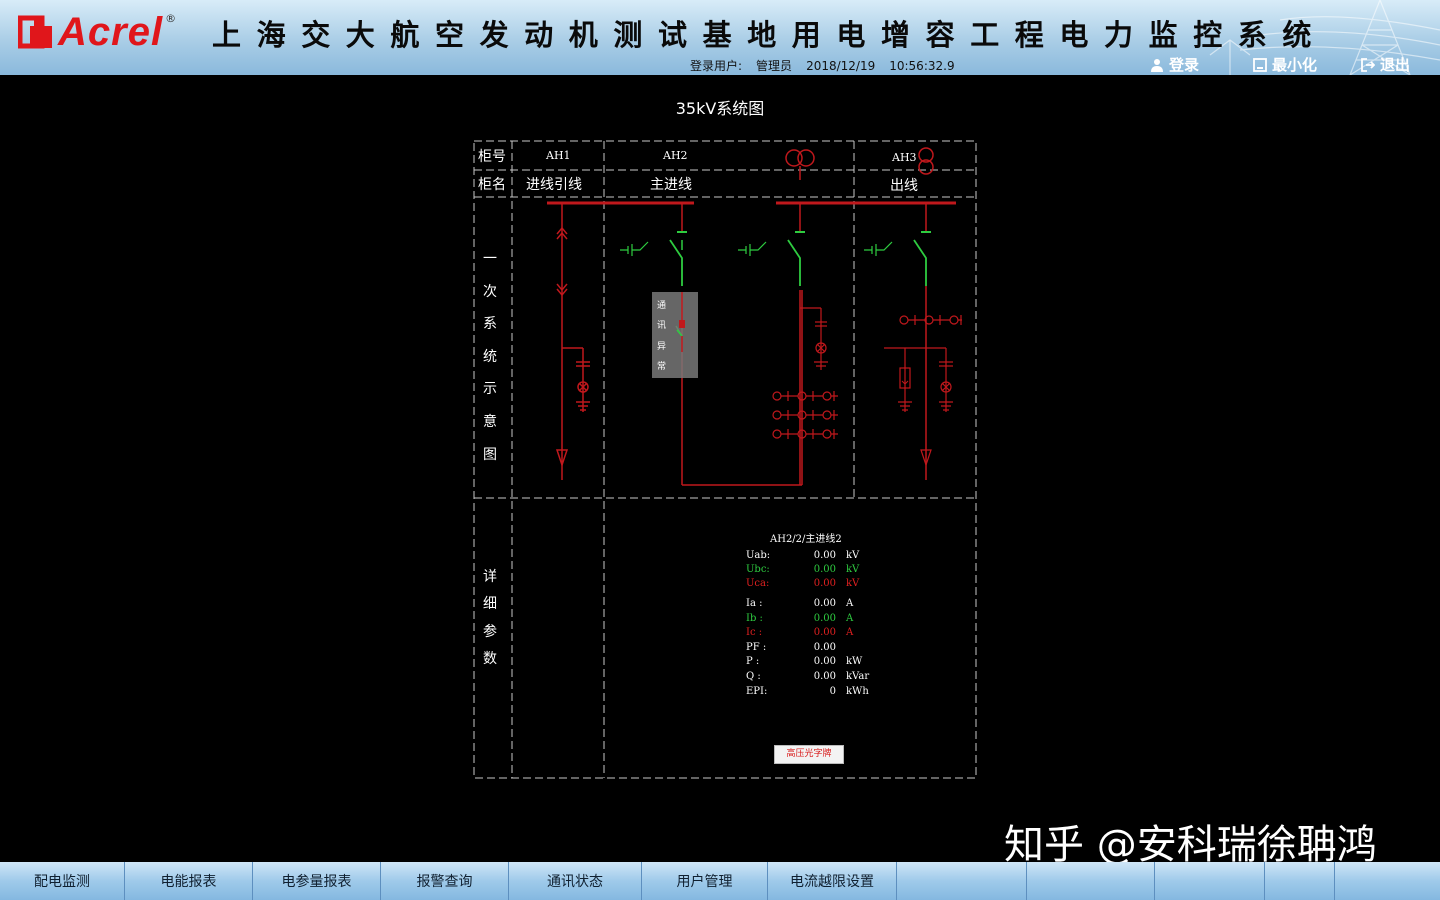  Describe the element at coordinates (811, 648) in the screenshot. I see `param-row: PF : 0.00` at that location.